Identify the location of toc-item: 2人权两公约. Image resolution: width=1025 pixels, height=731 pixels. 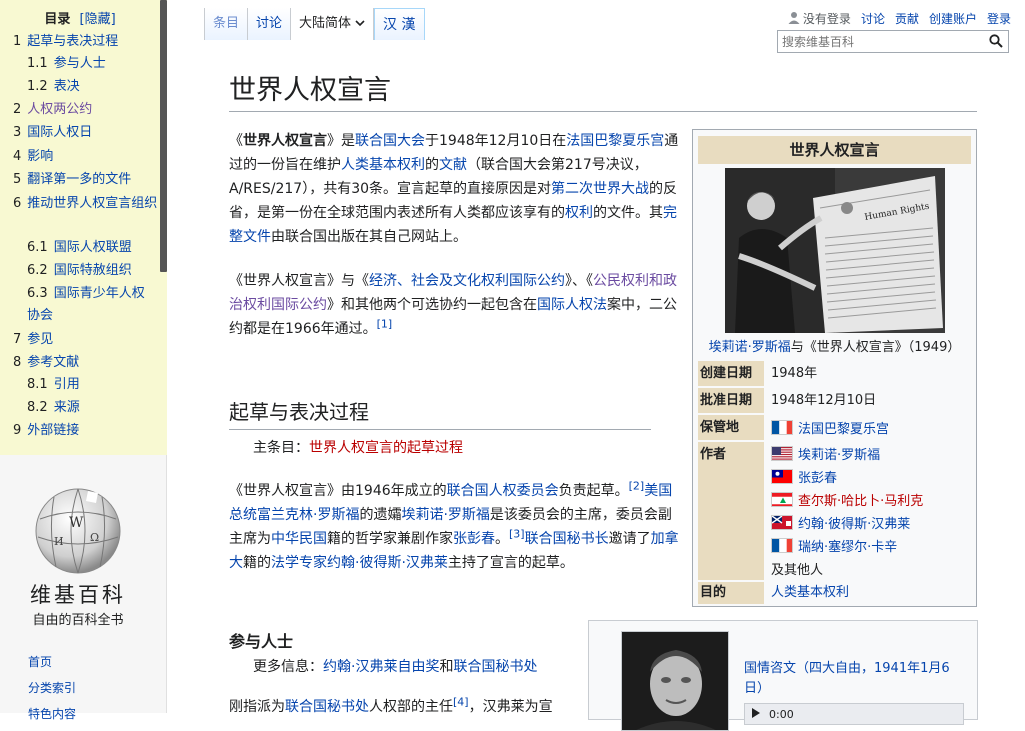
(85, 110).